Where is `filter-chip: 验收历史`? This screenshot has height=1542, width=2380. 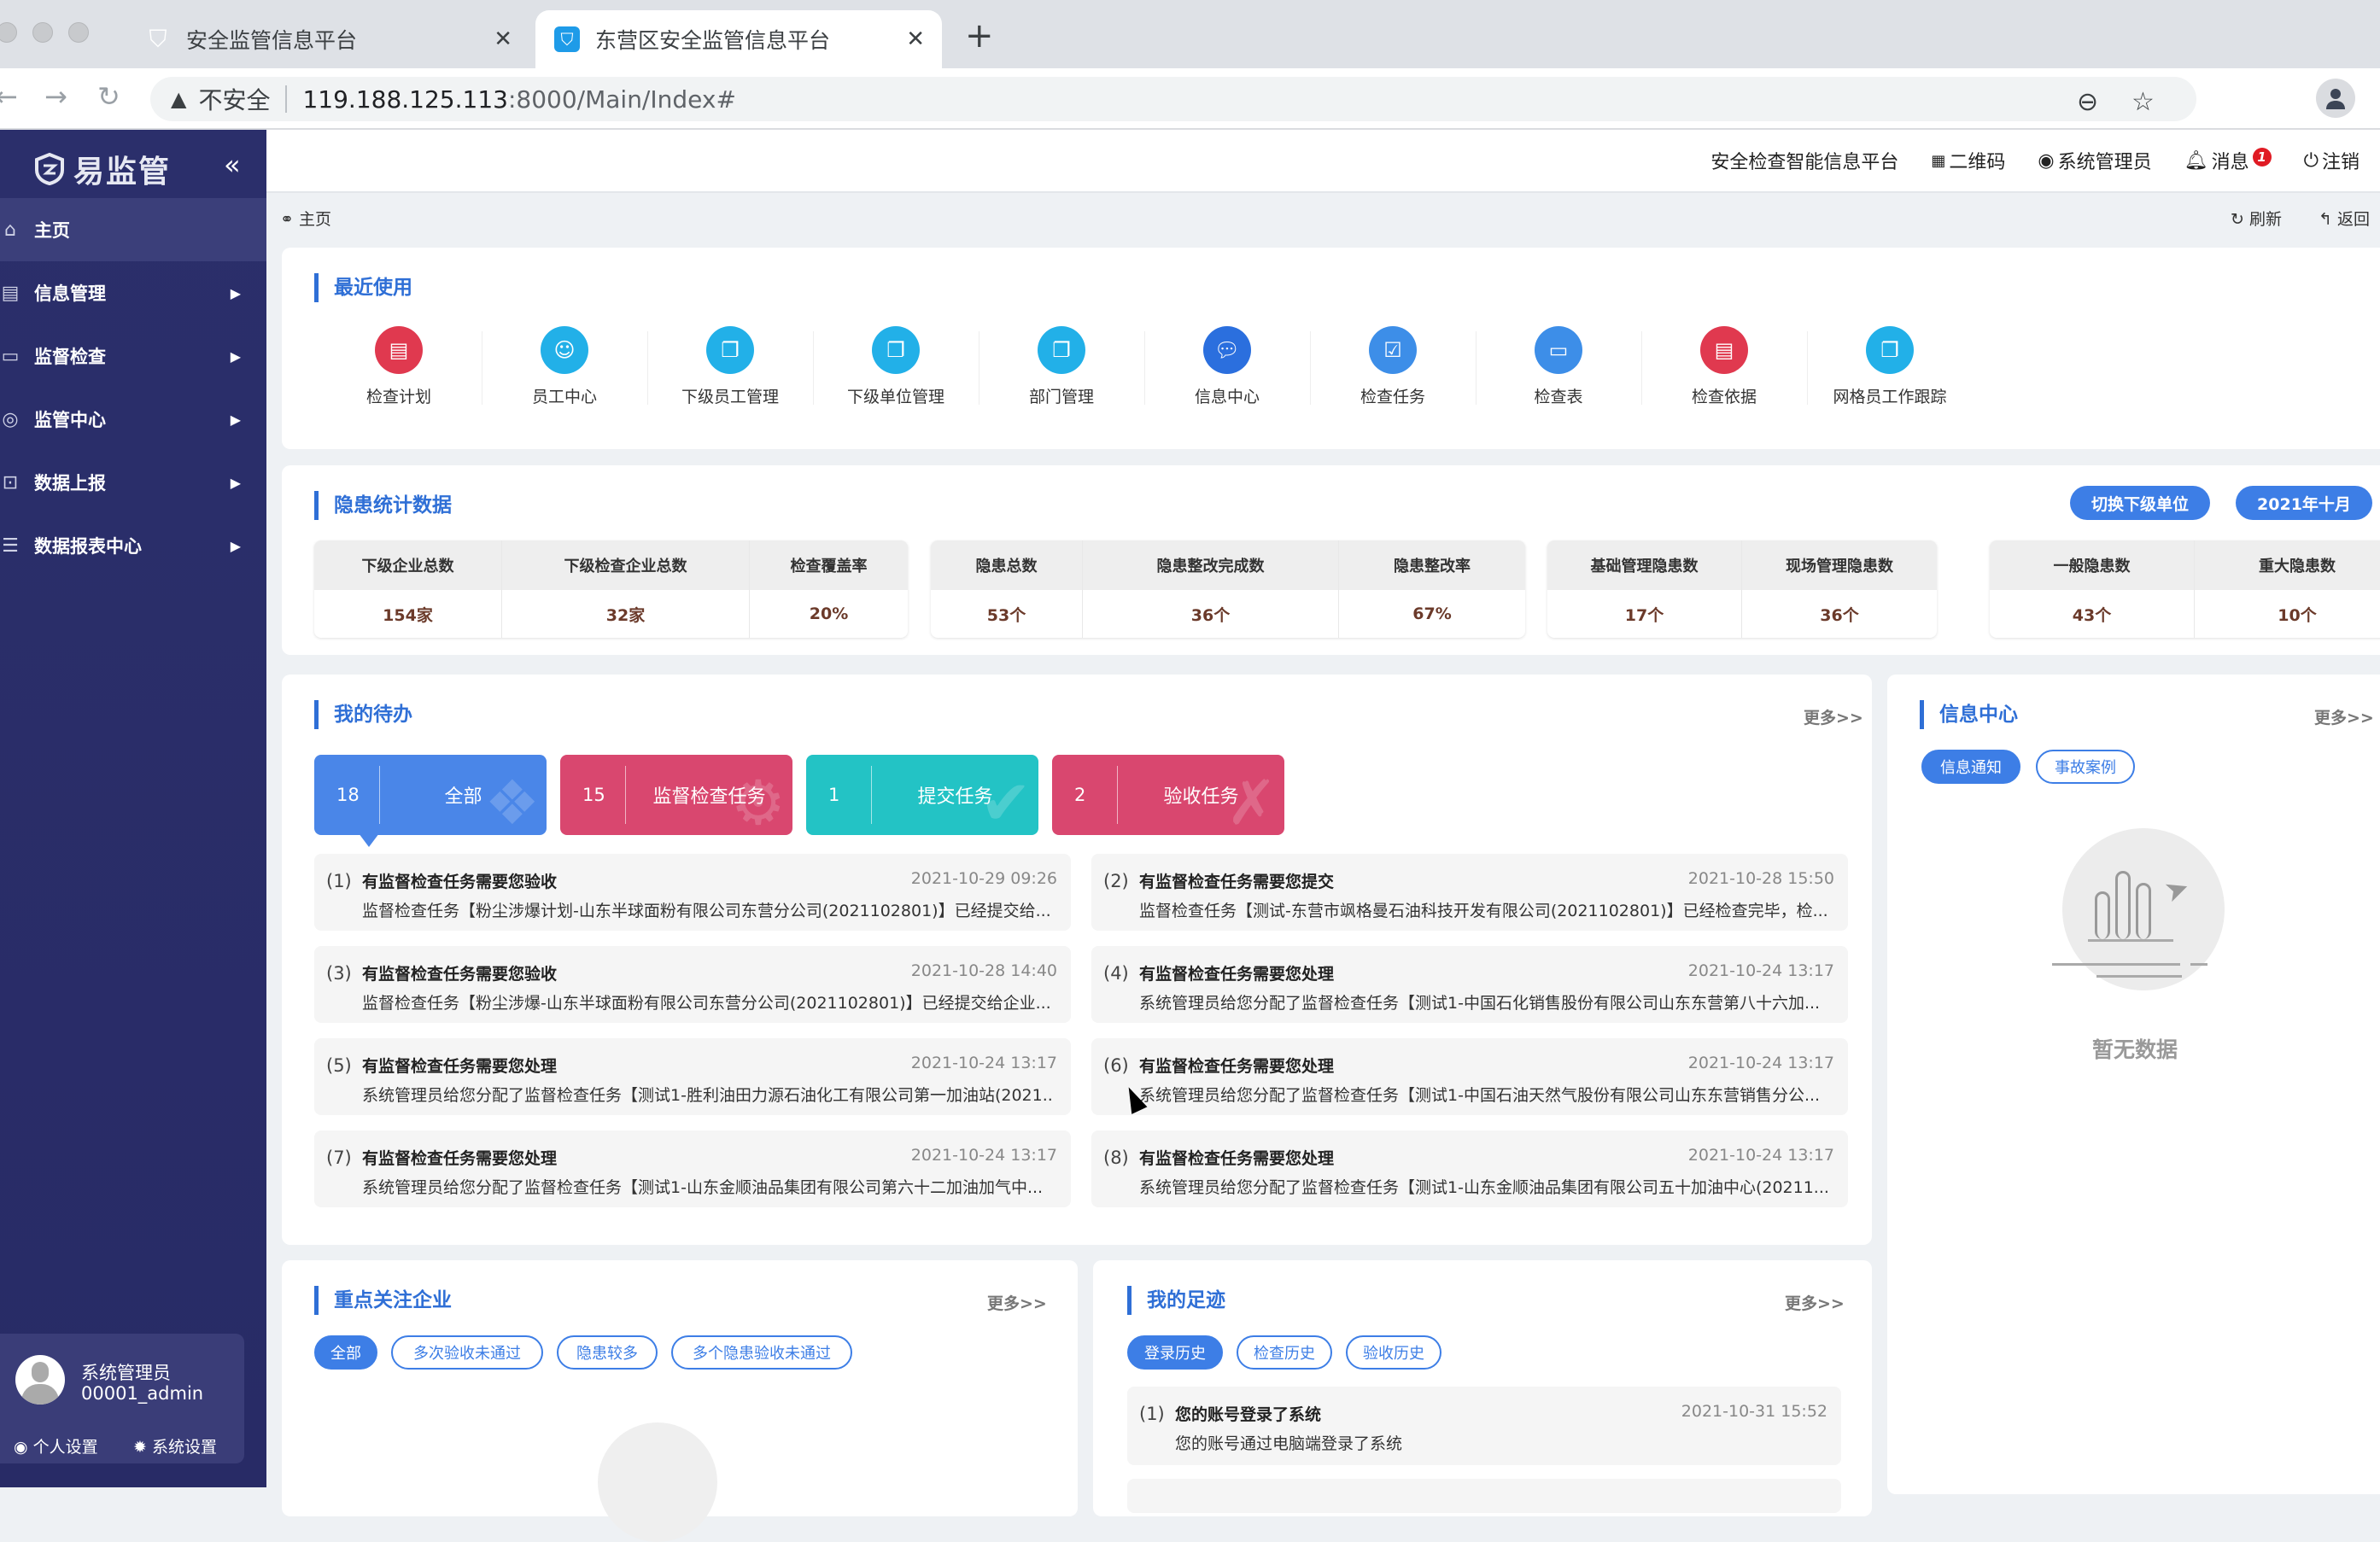
filter-chip: 验收历史 is located at coordinates (1394, 1352).